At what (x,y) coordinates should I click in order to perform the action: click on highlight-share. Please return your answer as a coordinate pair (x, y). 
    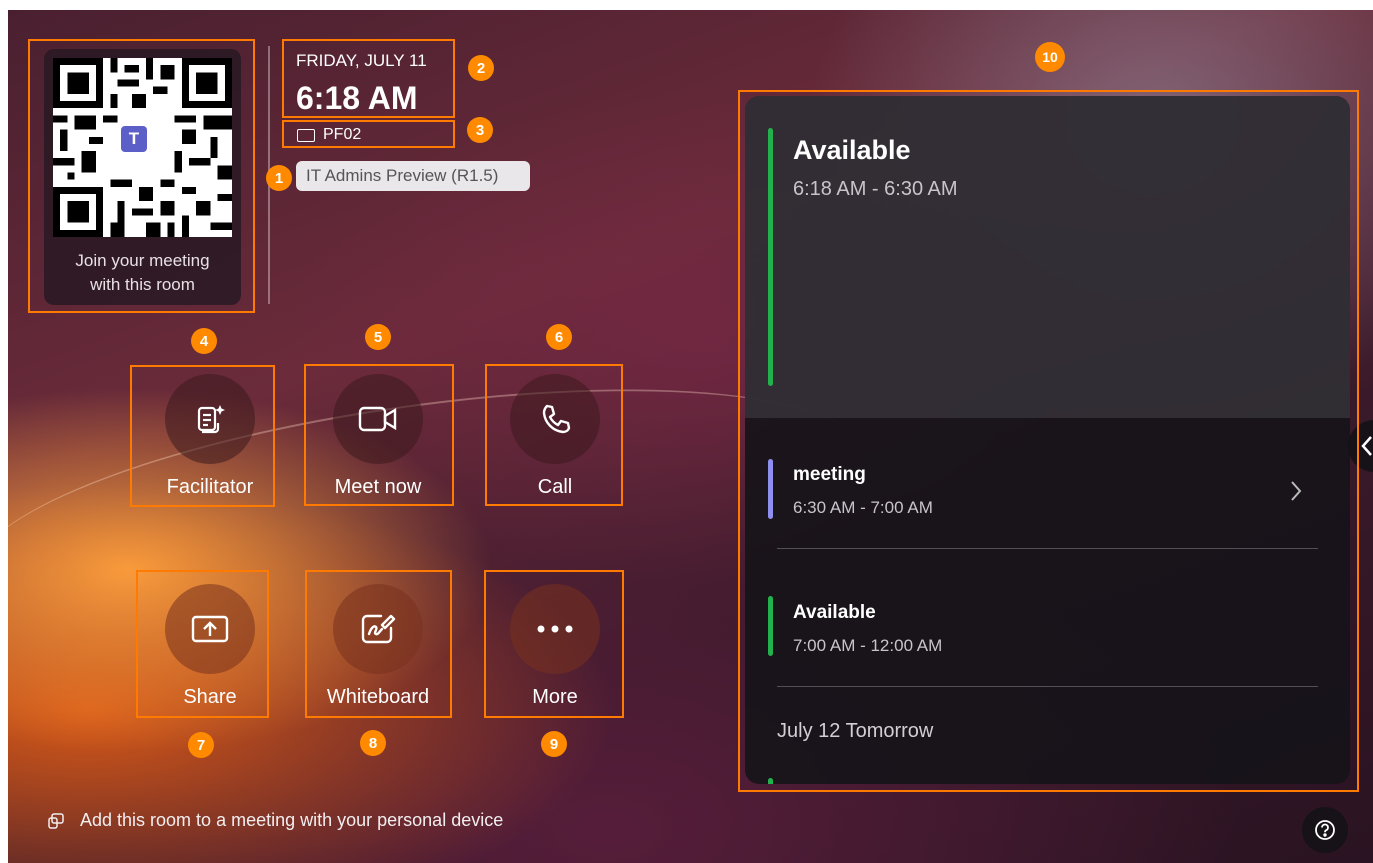
    Looking at the image, I should click on (202, 644).